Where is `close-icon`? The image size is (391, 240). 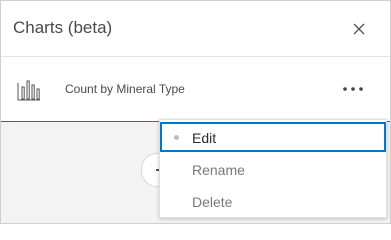 close-icon is located at coordinates (359, 29).